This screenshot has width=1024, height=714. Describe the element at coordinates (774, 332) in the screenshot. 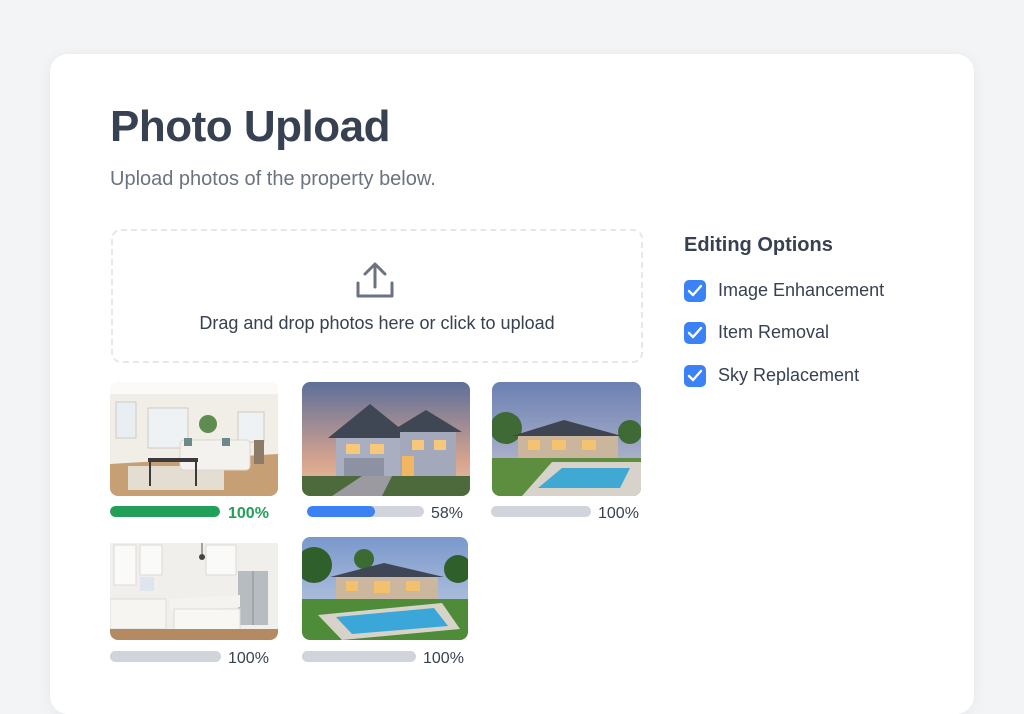

I see `option-label: Item Removal` at that location.